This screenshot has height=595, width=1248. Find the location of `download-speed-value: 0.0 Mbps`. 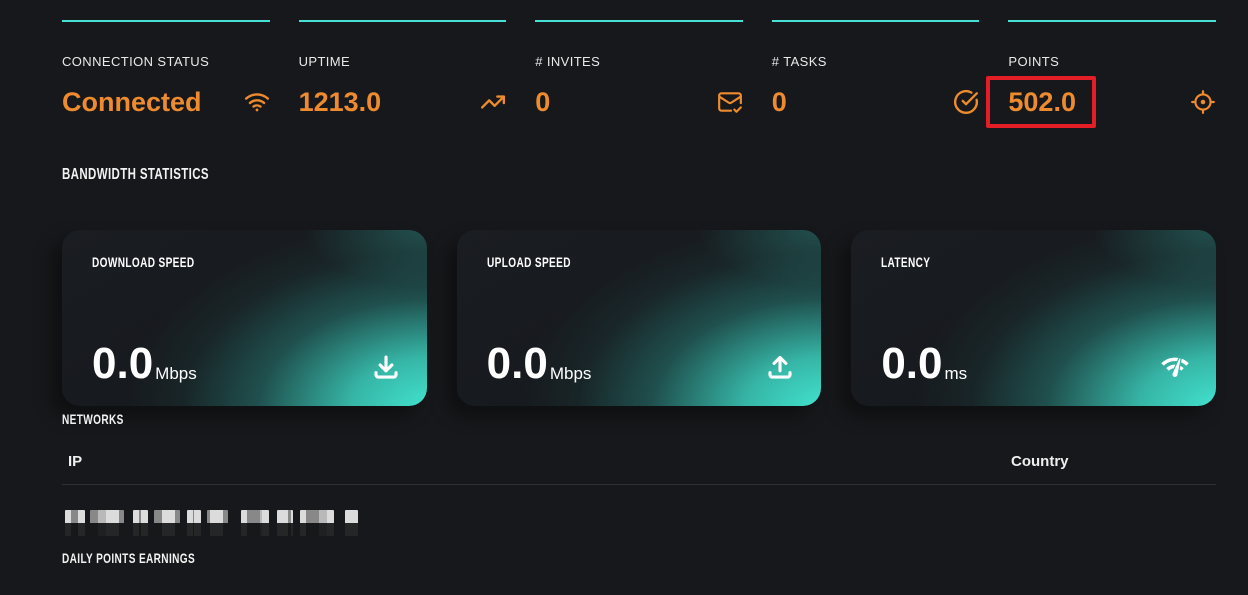

download-speed-value: 0.0 Mbps is located at coordinates (144, 363).